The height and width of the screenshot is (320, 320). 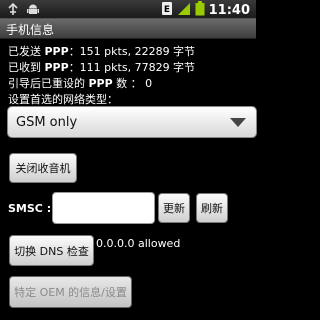 I want to click on refresh-button: 刷新, so click(x=212, y=208).